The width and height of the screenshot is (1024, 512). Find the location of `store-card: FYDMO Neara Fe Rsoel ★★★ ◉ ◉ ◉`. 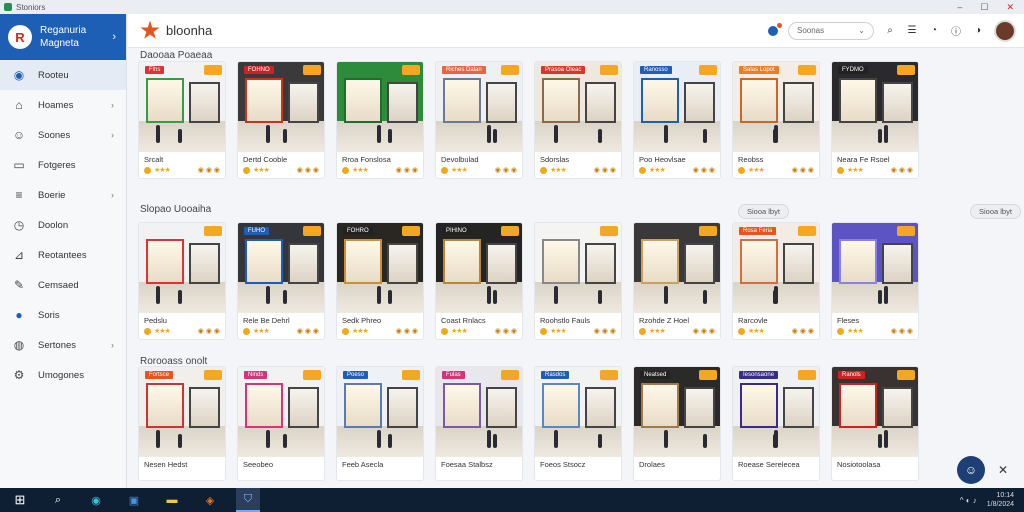

store-card: FYDMO Neara Fe Rsoel ★★★ ◉ ◉ ◉ is located at coordinates (875, 120).